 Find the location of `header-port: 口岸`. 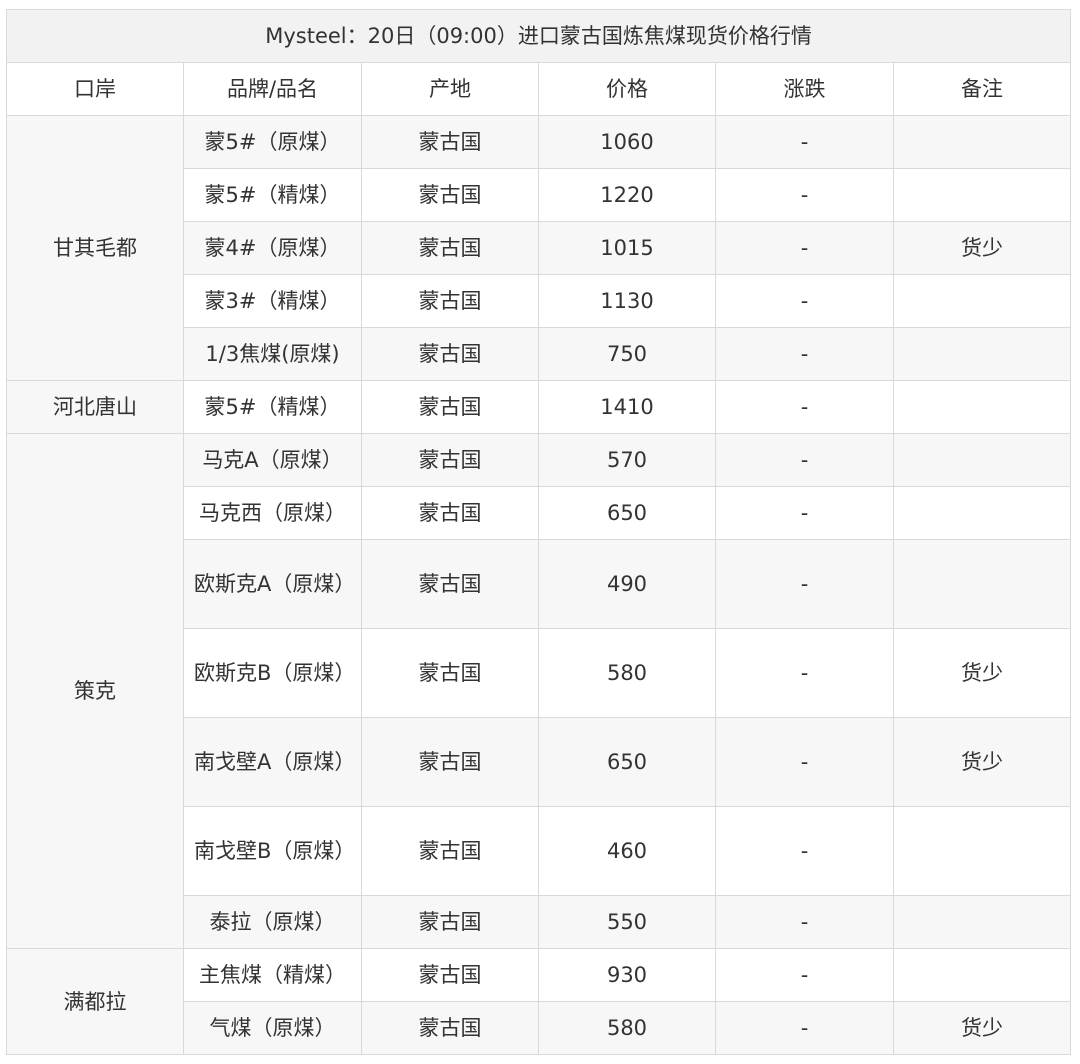

header-port: 口岸 is located at coordinates (95, 89).